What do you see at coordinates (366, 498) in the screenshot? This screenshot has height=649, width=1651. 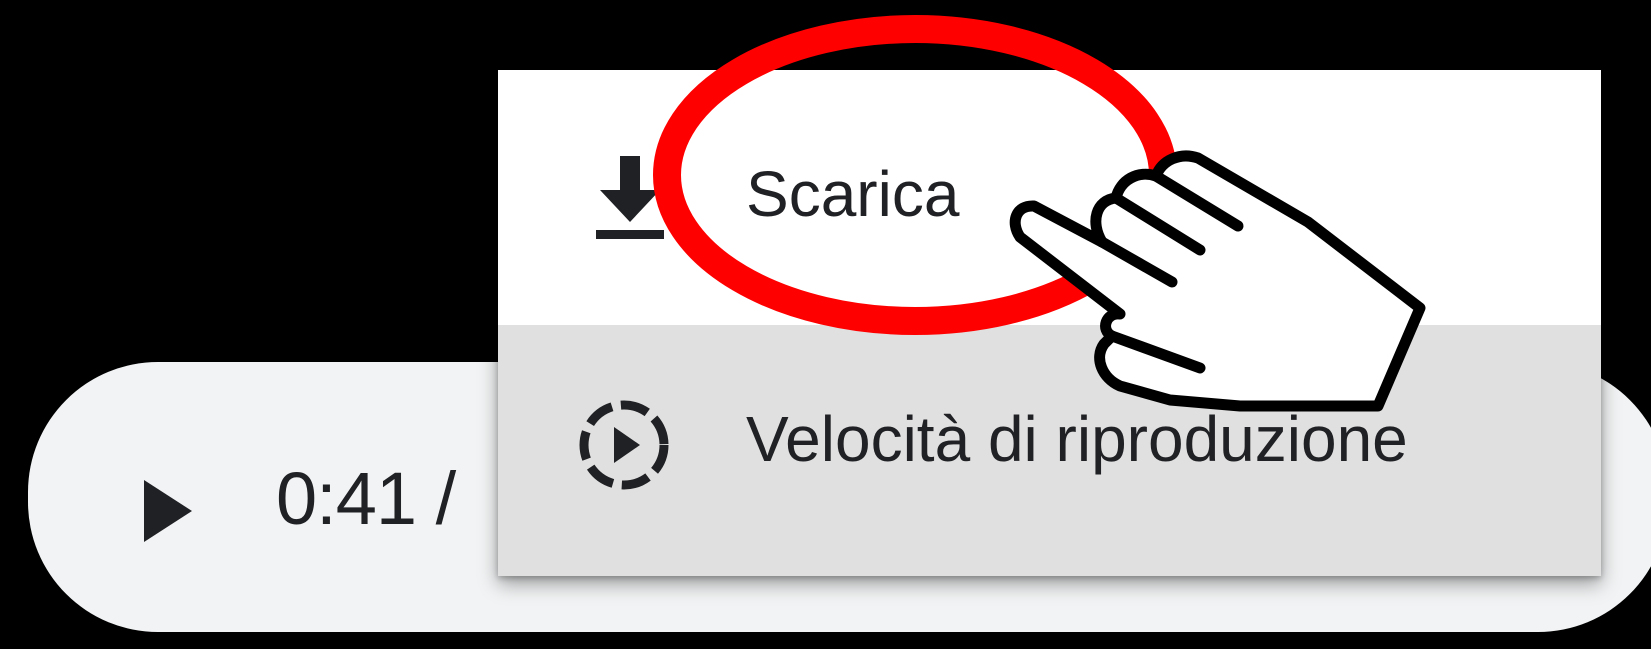 I see `current-time-display: 0:41 /` at bounding box center [366, 498].